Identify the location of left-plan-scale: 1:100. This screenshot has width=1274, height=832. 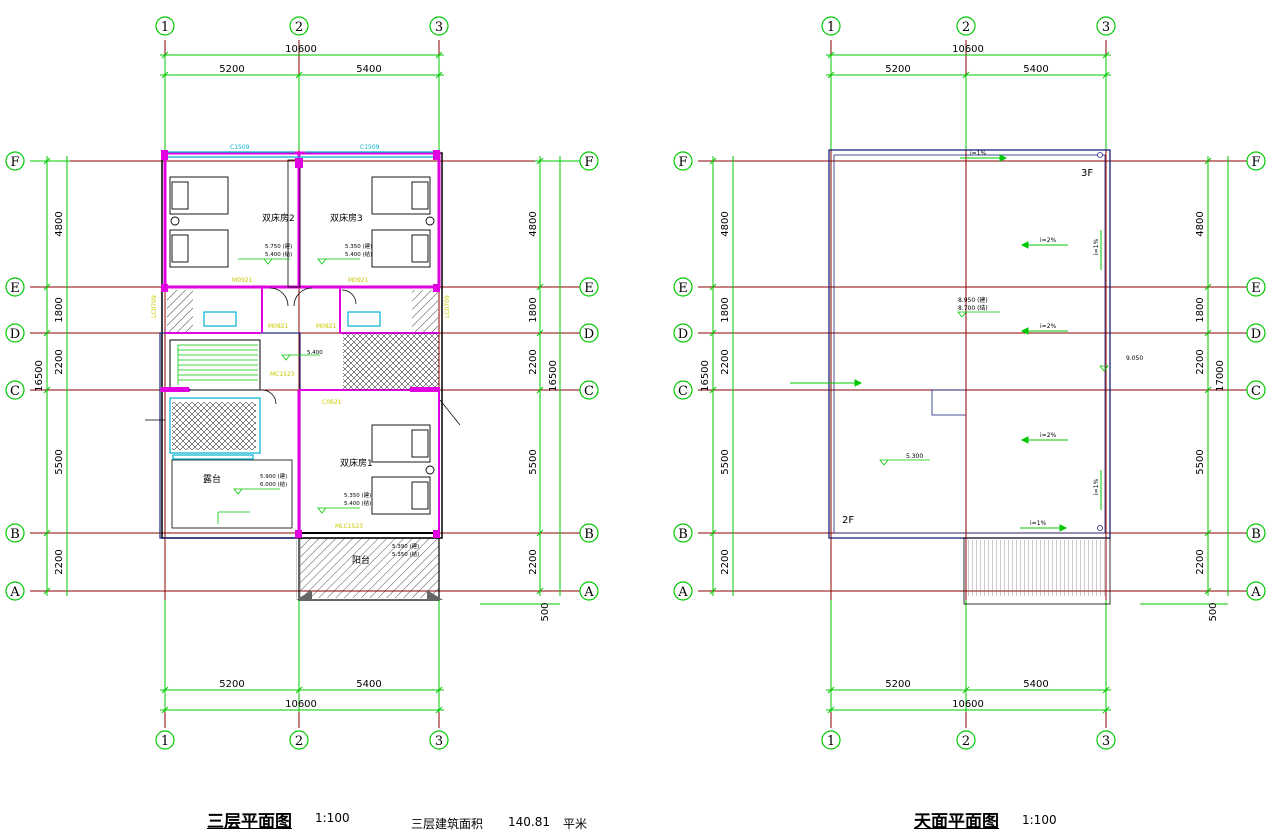
(332, 818).